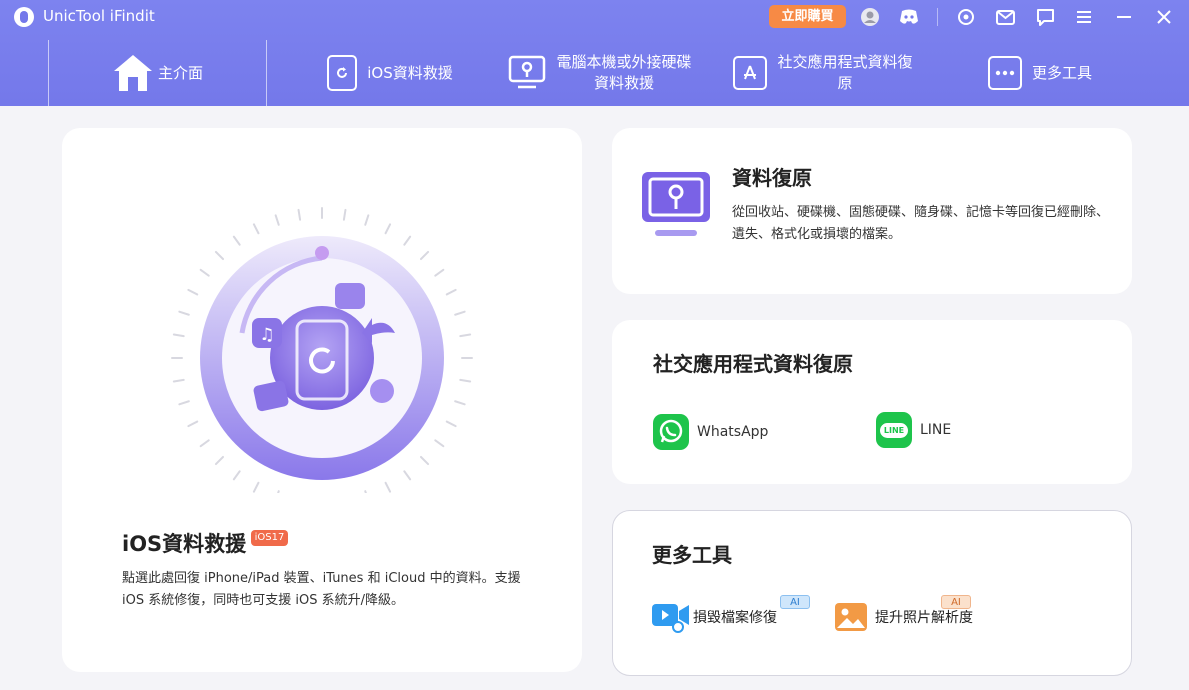  What do you see at coordinates (594, 17) in the screenshot?
I see `title-bar: UnicTool iFindit 立即購買` at bounding box center [594, 17].